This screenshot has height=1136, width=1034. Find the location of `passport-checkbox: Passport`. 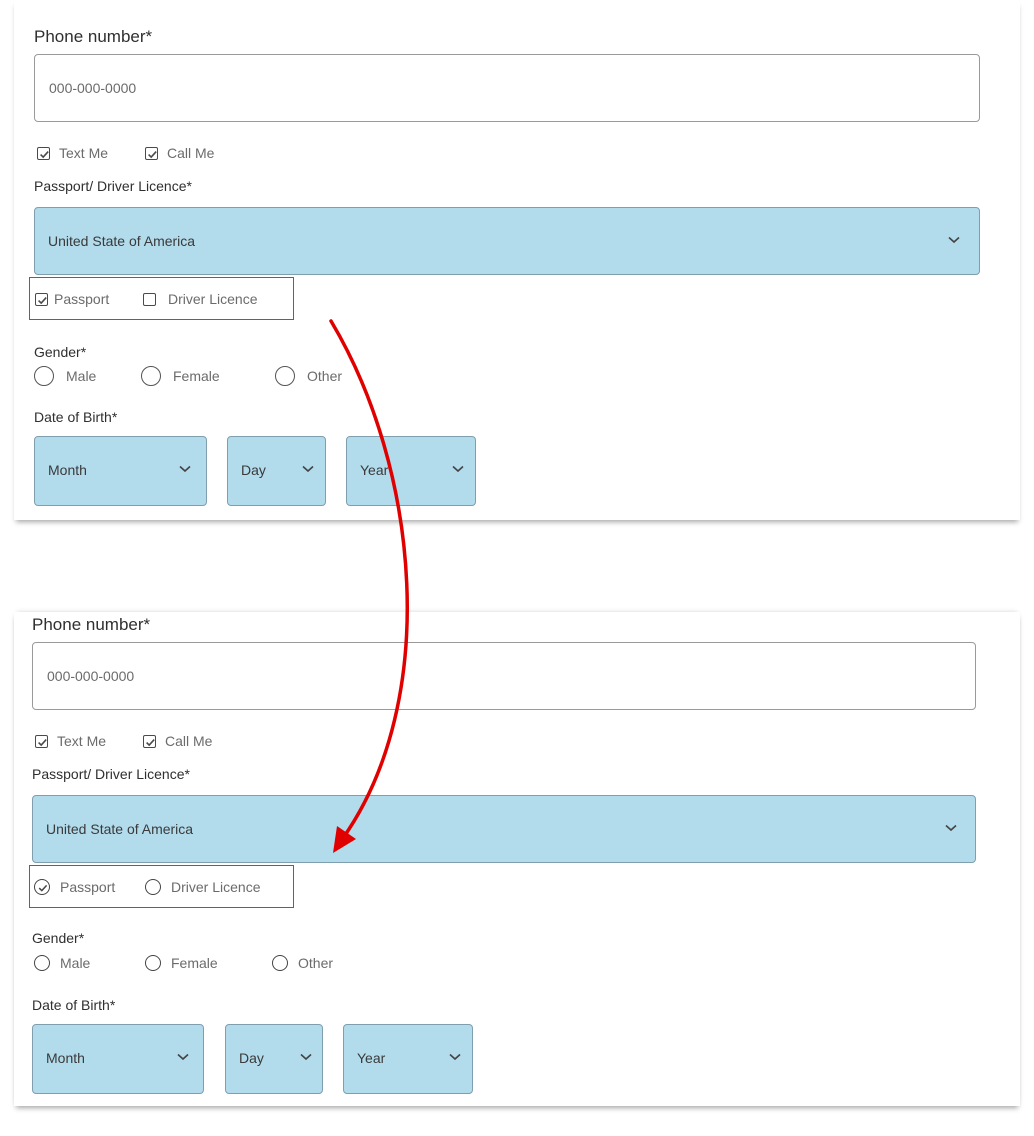

passport-checkbox: Passport is located at coordinates (72, 299).